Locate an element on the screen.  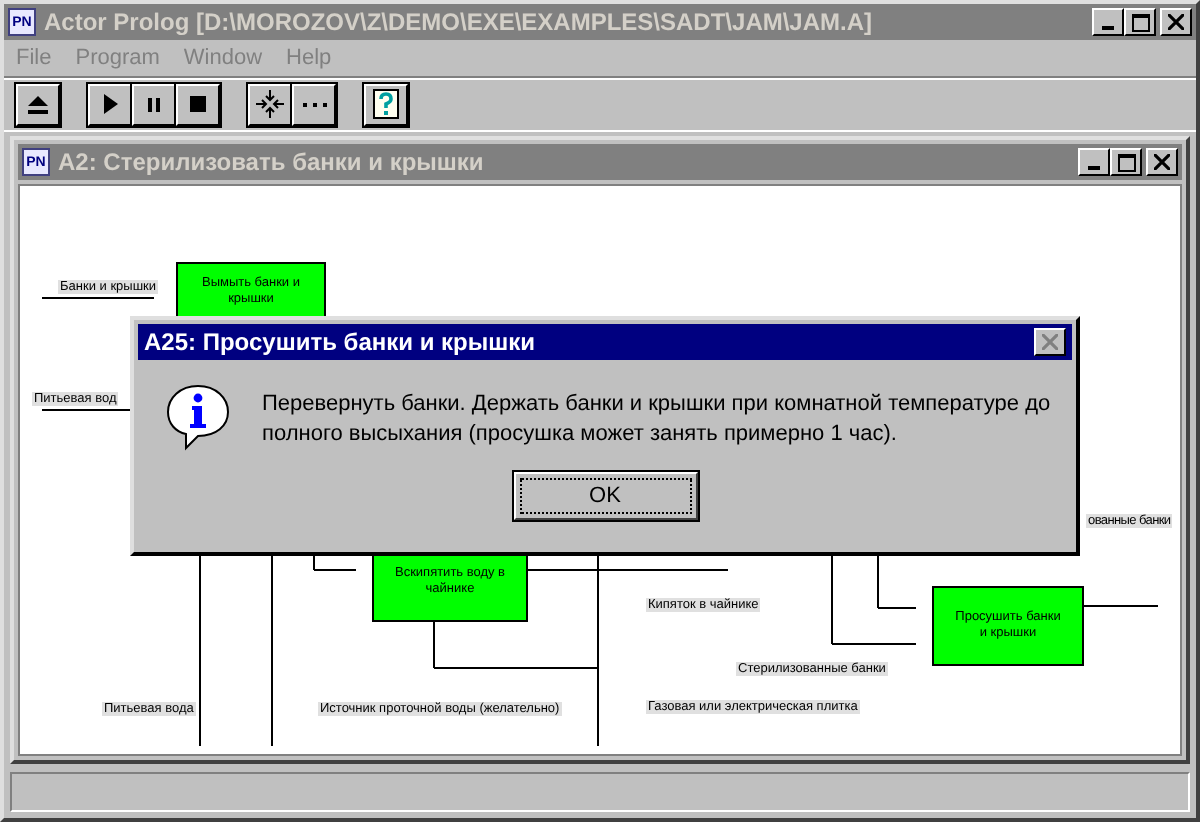
info-icon is located at coordinates (198, 416).